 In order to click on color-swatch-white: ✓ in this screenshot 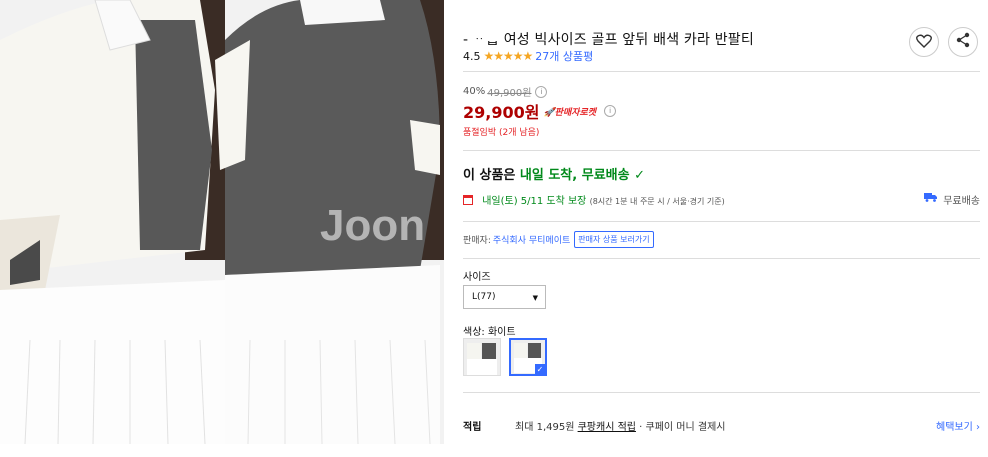, I will do `click(528, 357)`.